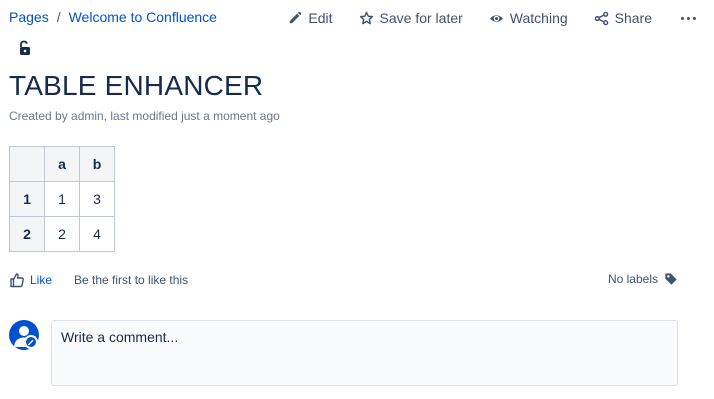 Image resolution: width=714 pixels, height=399 pixels. I want to click on save-for-later-button: Save for later, so click(411, 18).